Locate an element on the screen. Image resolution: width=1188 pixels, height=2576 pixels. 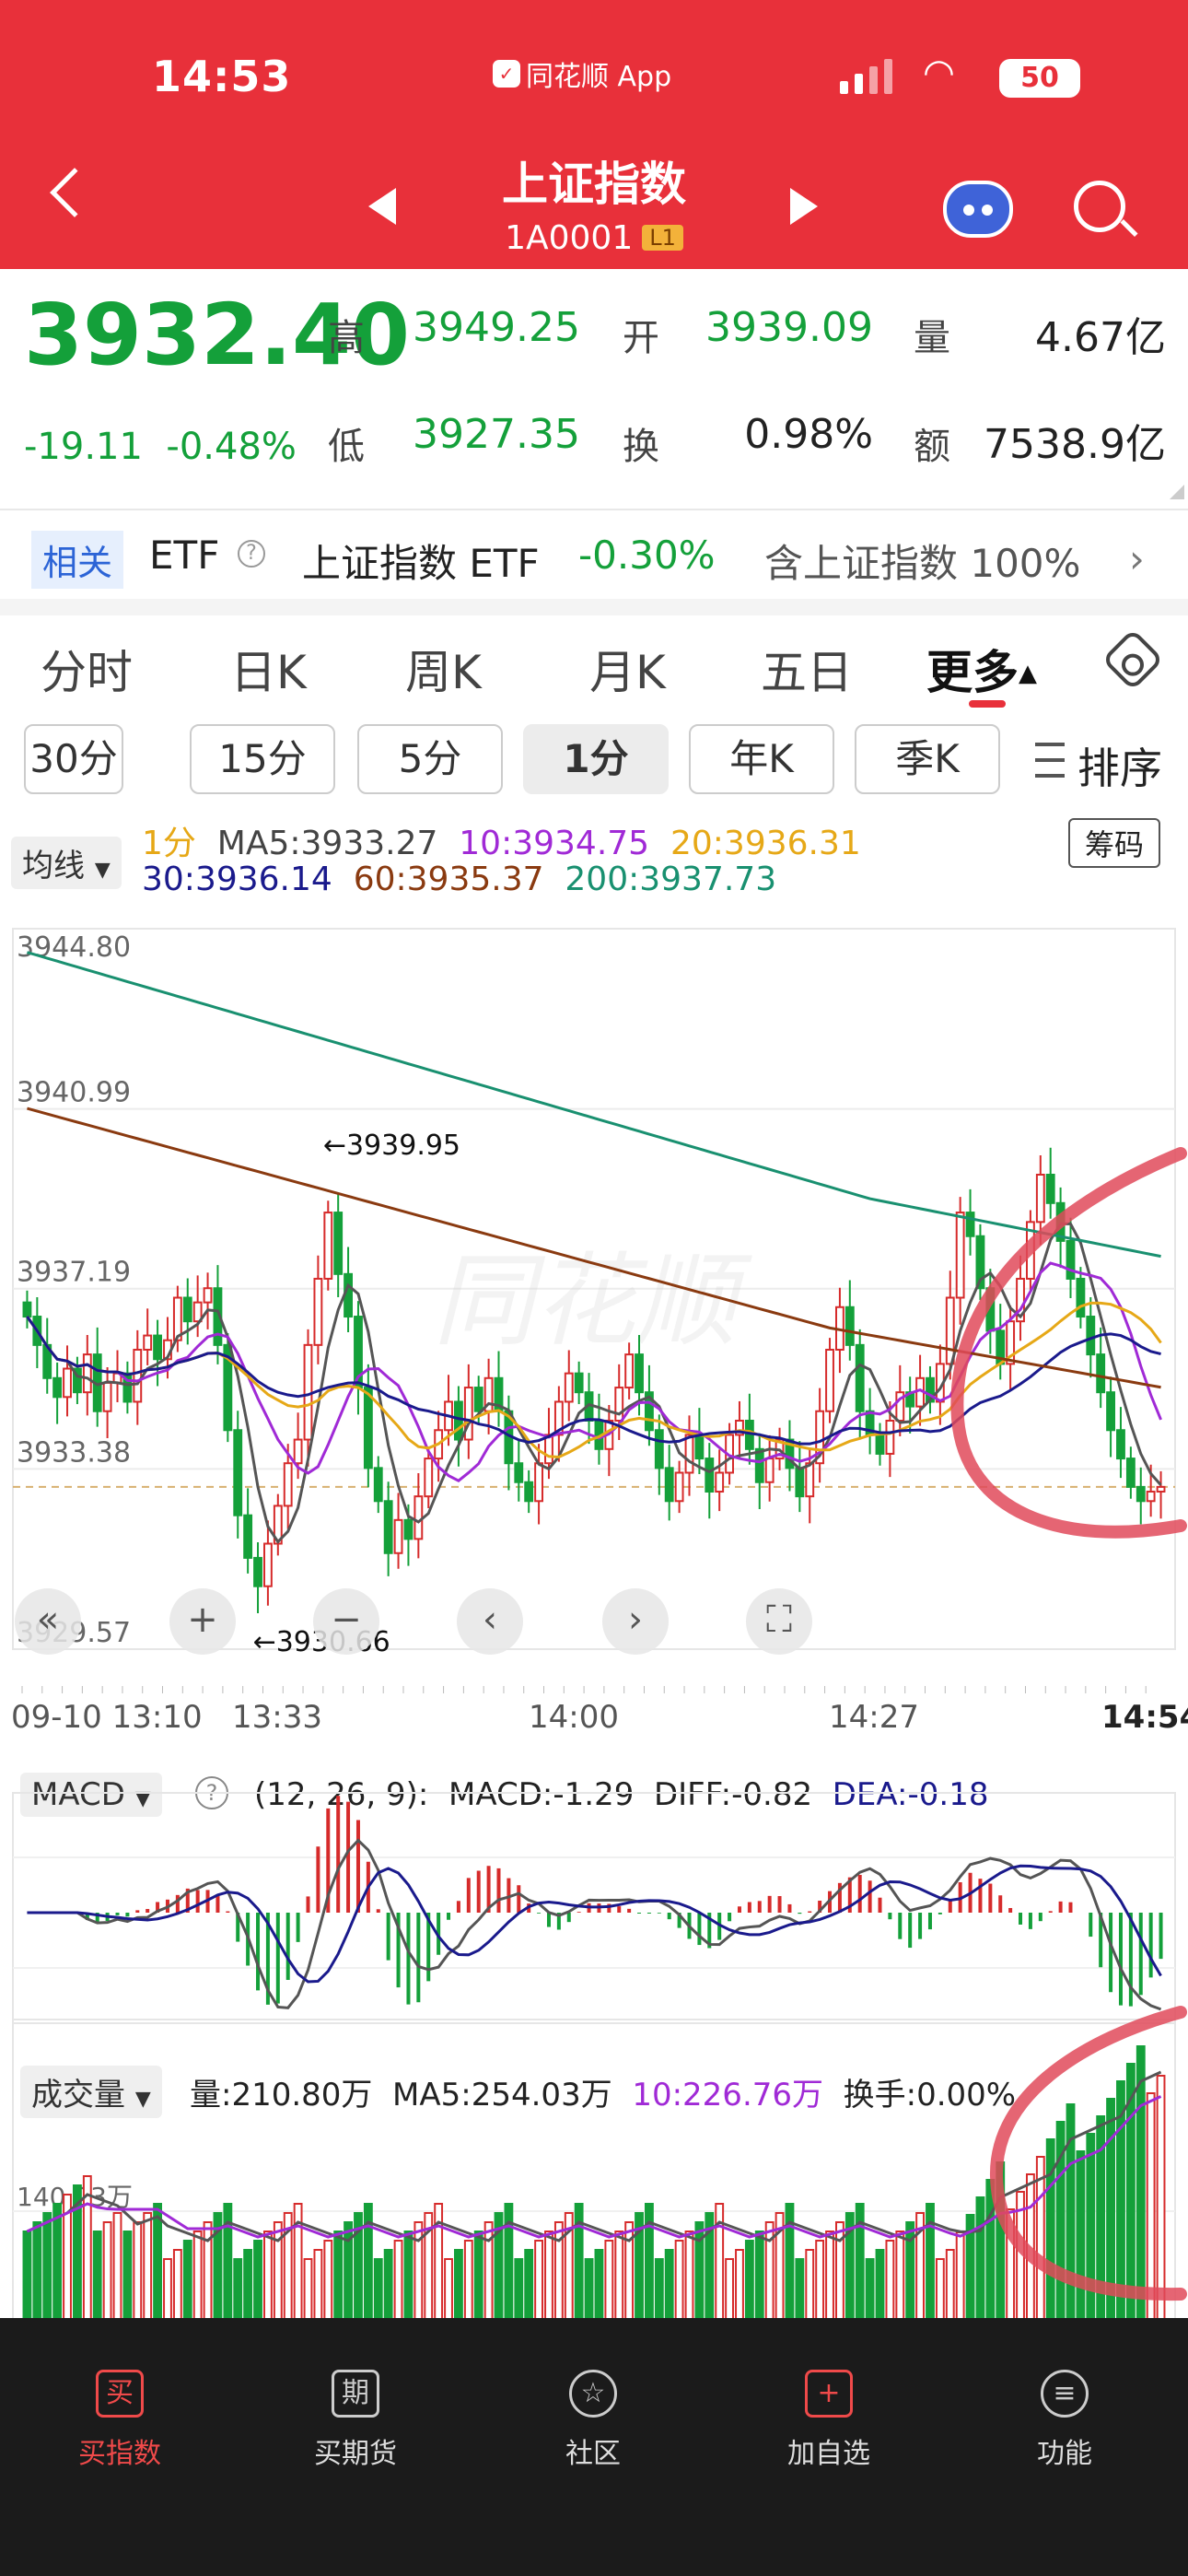
tab-week-k: 周K is located at coordinates (444, 669).